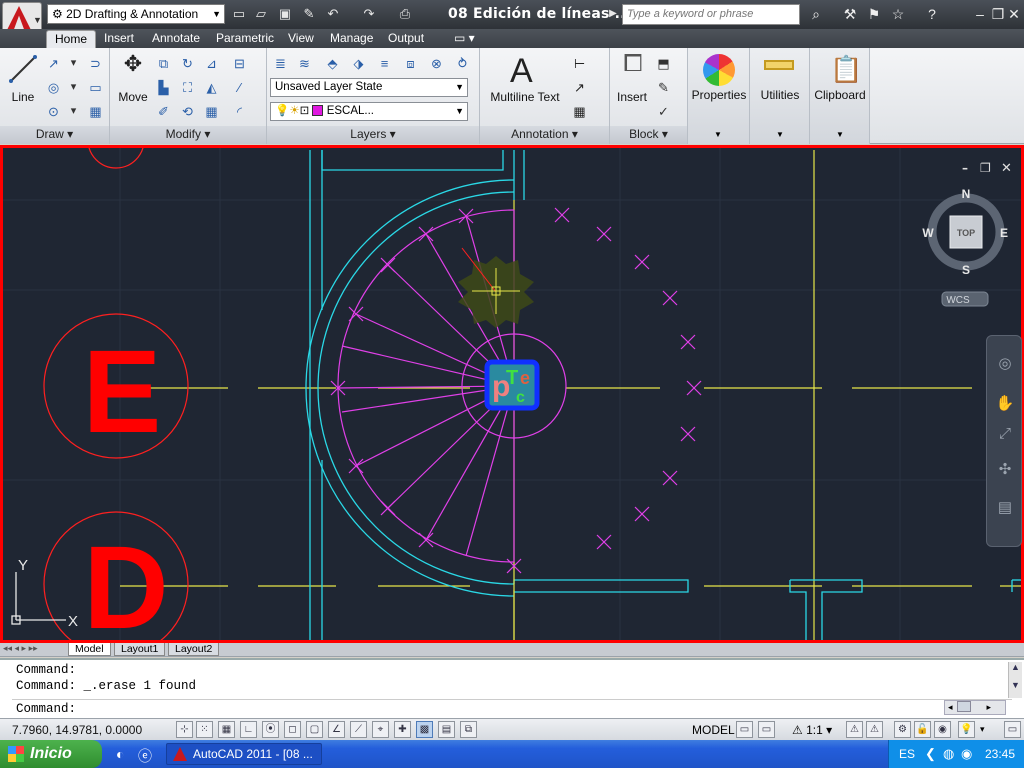  I want to click on annotation-scale: ⚠ 1:1 ▾, so click(812, 730).